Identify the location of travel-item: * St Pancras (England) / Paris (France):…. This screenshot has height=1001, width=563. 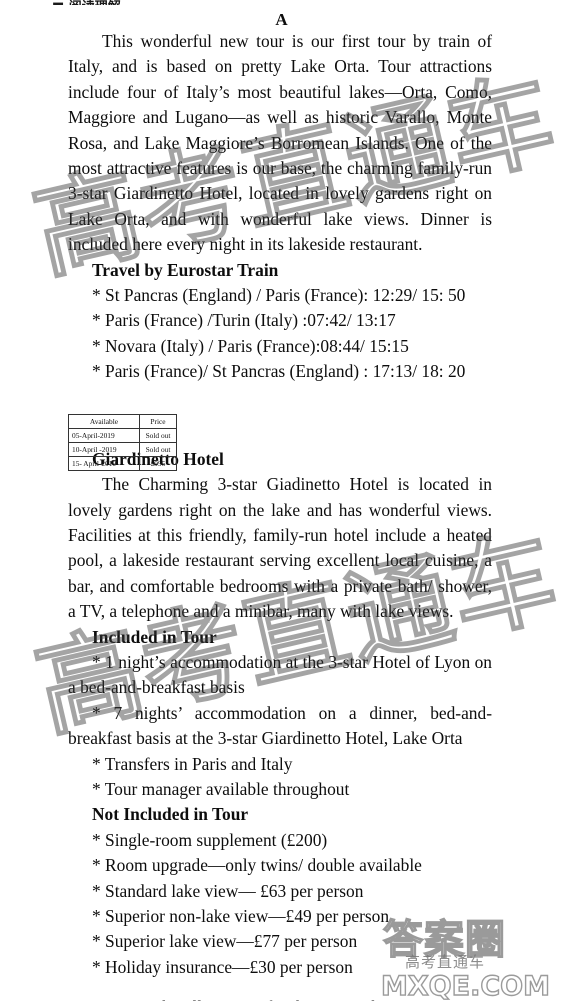
(279, 295).